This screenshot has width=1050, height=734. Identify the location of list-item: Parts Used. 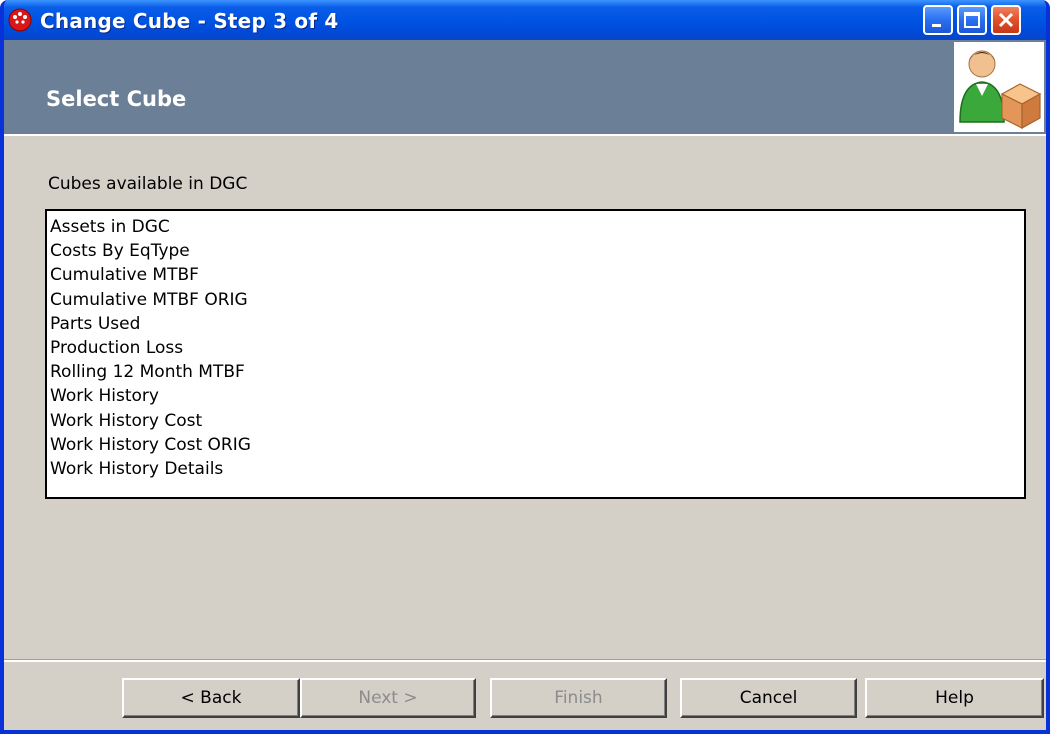
(535, 324).